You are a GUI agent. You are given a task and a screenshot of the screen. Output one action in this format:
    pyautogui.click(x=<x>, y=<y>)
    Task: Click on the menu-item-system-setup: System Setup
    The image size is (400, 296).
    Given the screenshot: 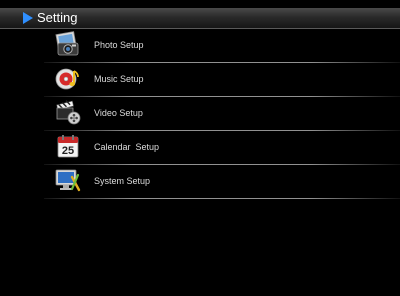 What is the action you would take?
    pyautogui.click(x=222, y=182)
    